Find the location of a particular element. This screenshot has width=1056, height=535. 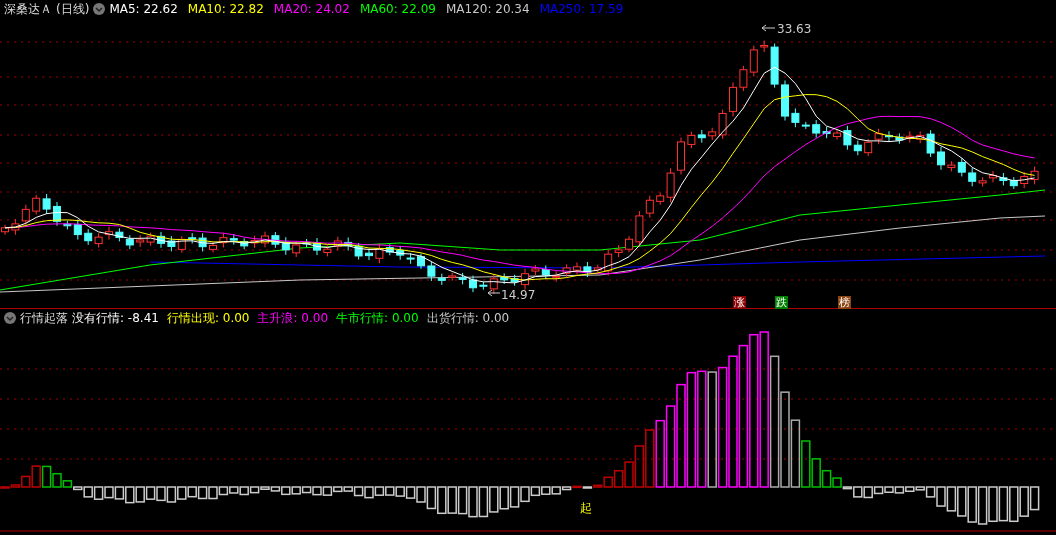

ma-legend-value: MA250: 17.59 is located at coordinates (581, 9).